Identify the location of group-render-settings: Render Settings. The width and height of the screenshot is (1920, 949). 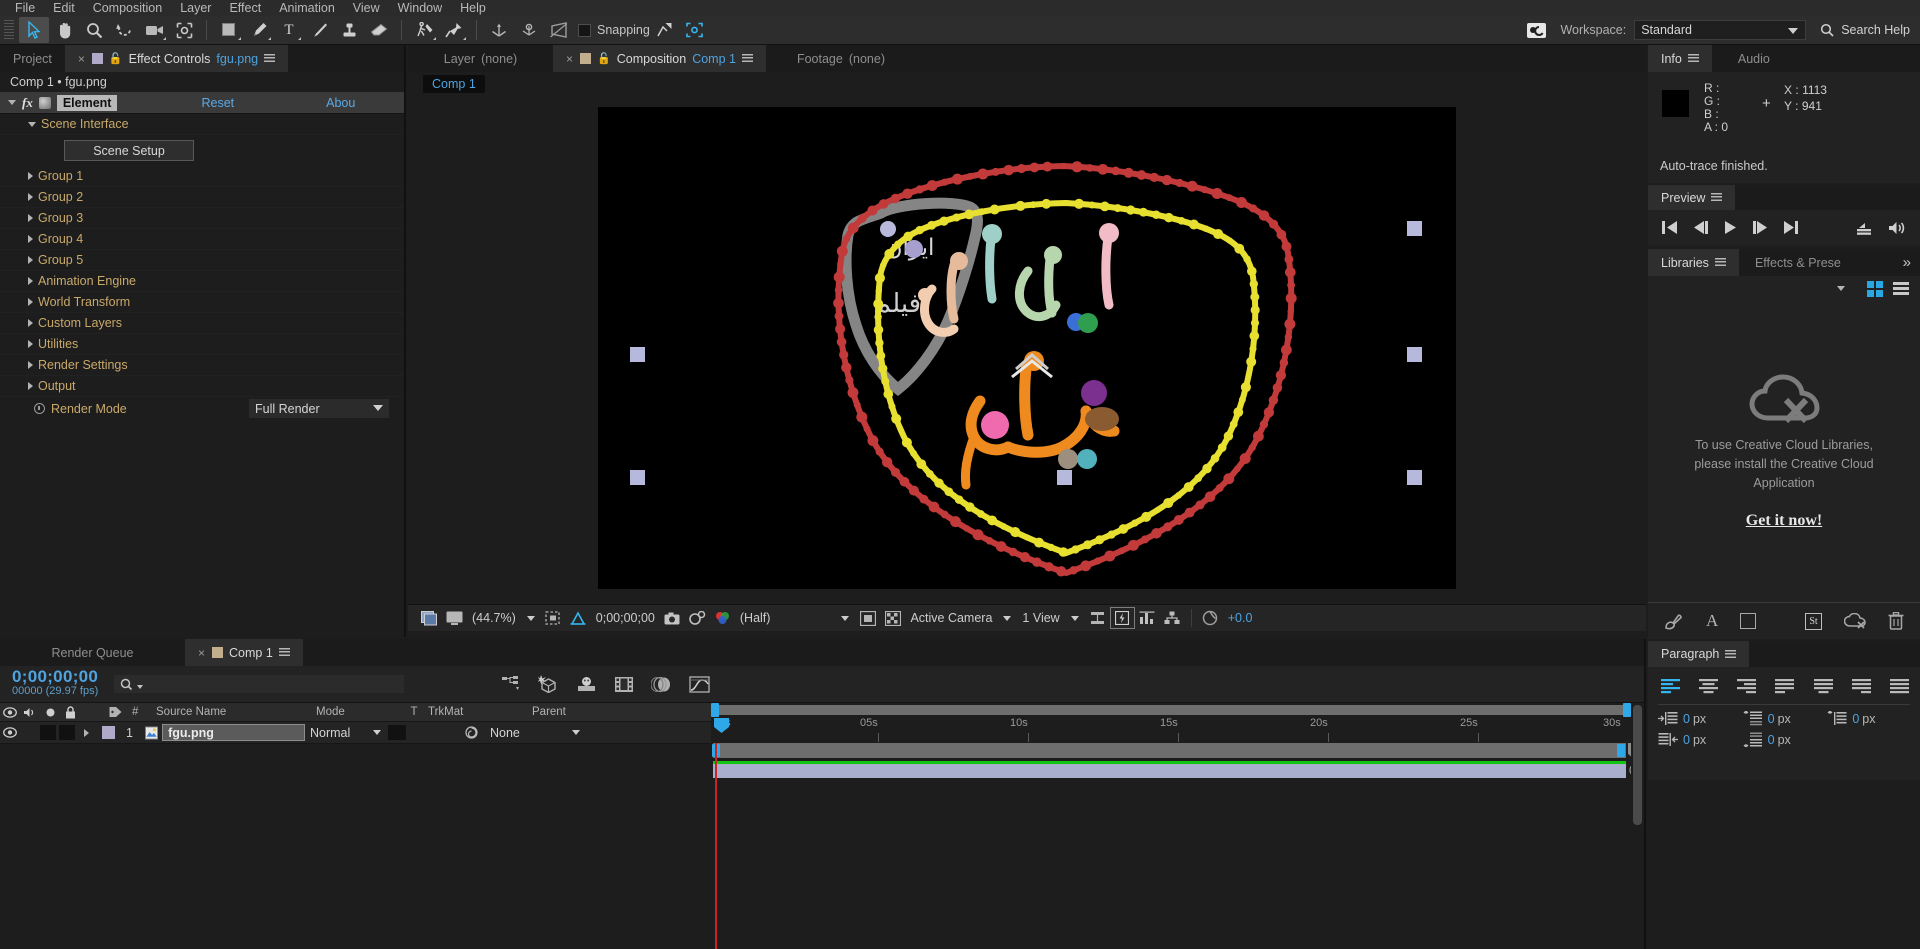
(202, 365).